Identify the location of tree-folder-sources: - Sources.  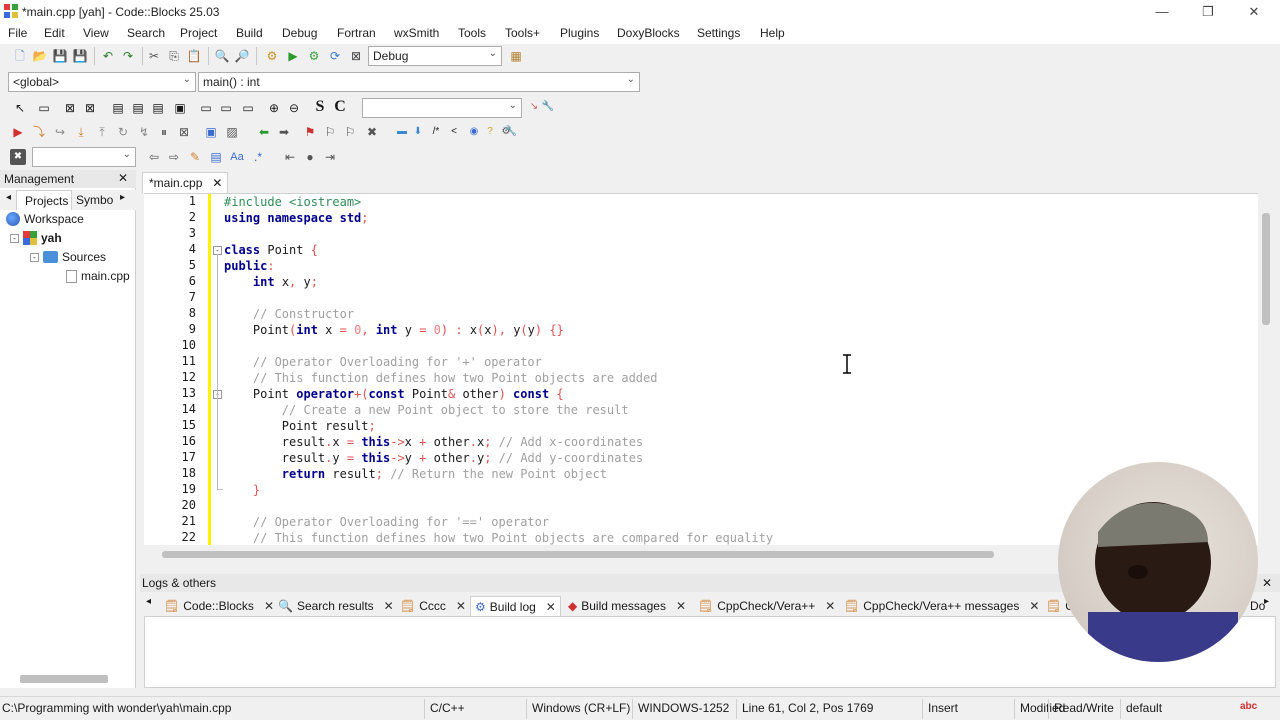
(68, 257).